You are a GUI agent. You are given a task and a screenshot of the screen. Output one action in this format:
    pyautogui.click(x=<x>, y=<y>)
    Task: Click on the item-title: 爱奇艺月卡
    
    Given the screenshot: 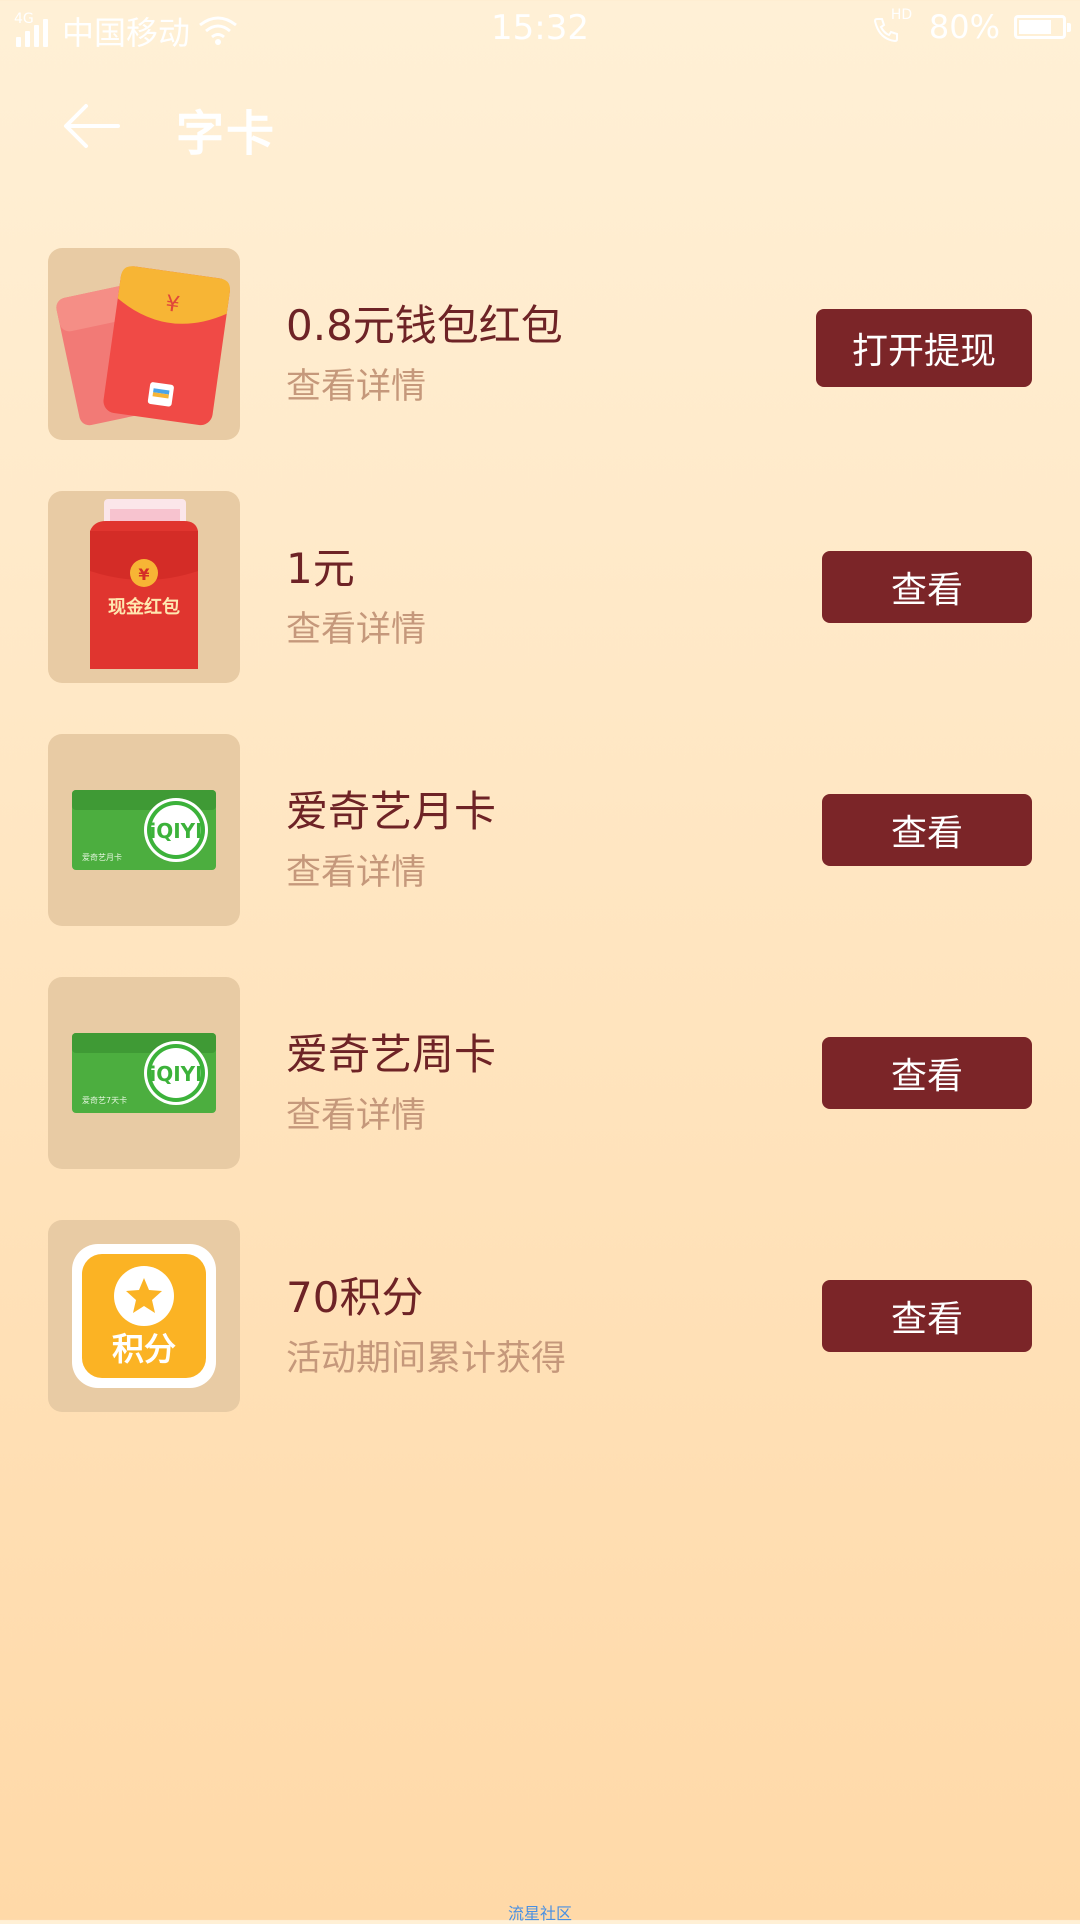 What is the action you would take?
    pyautogui.click(x=391, y=811)
    